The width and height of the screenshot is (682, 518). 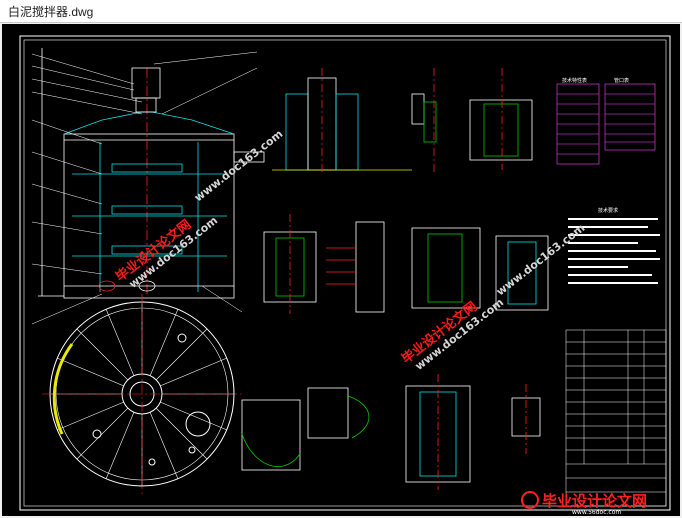 I want to click on parts-list, so click(x=616, y=418).